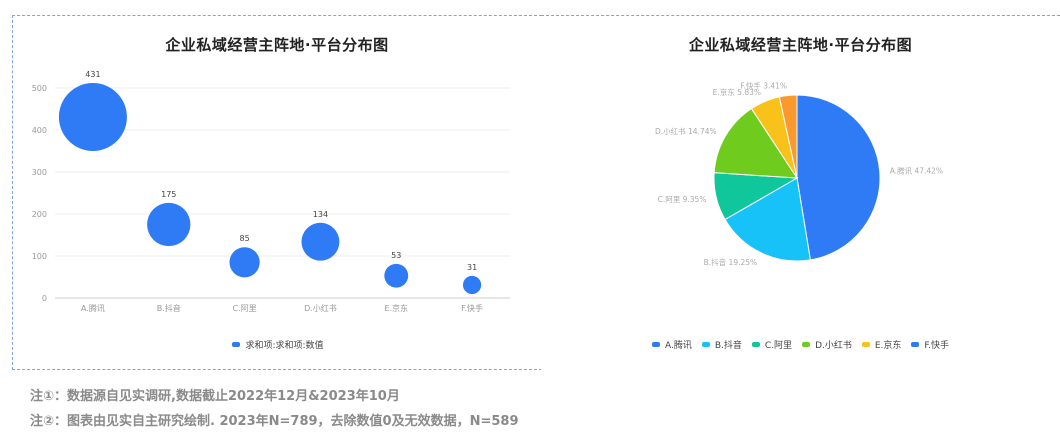 This screenshot has width=1060, height=433. I want to click on x-tick-label: C.阿里, so click(245, 308).